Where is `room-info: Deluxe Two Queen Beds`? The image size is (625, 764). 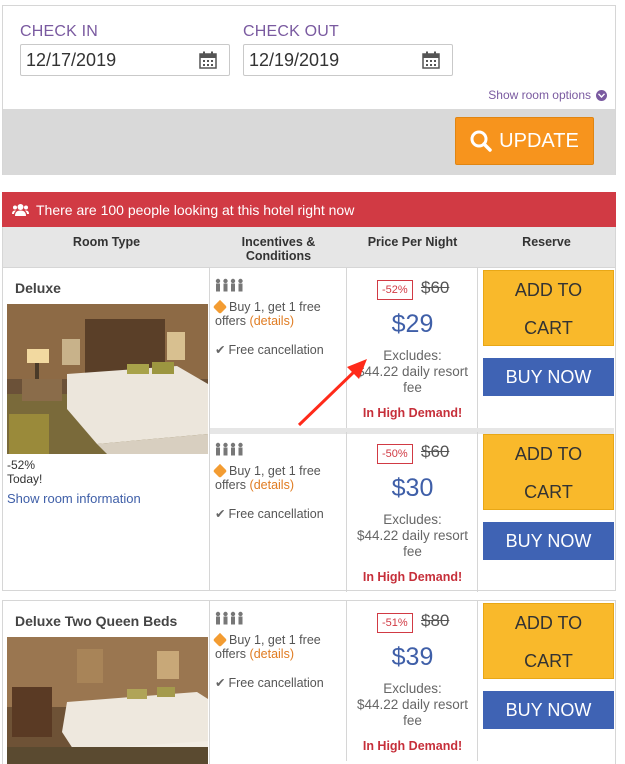 room-info: Deluxe Two Queen Beds is located at coordinates (106, 682).